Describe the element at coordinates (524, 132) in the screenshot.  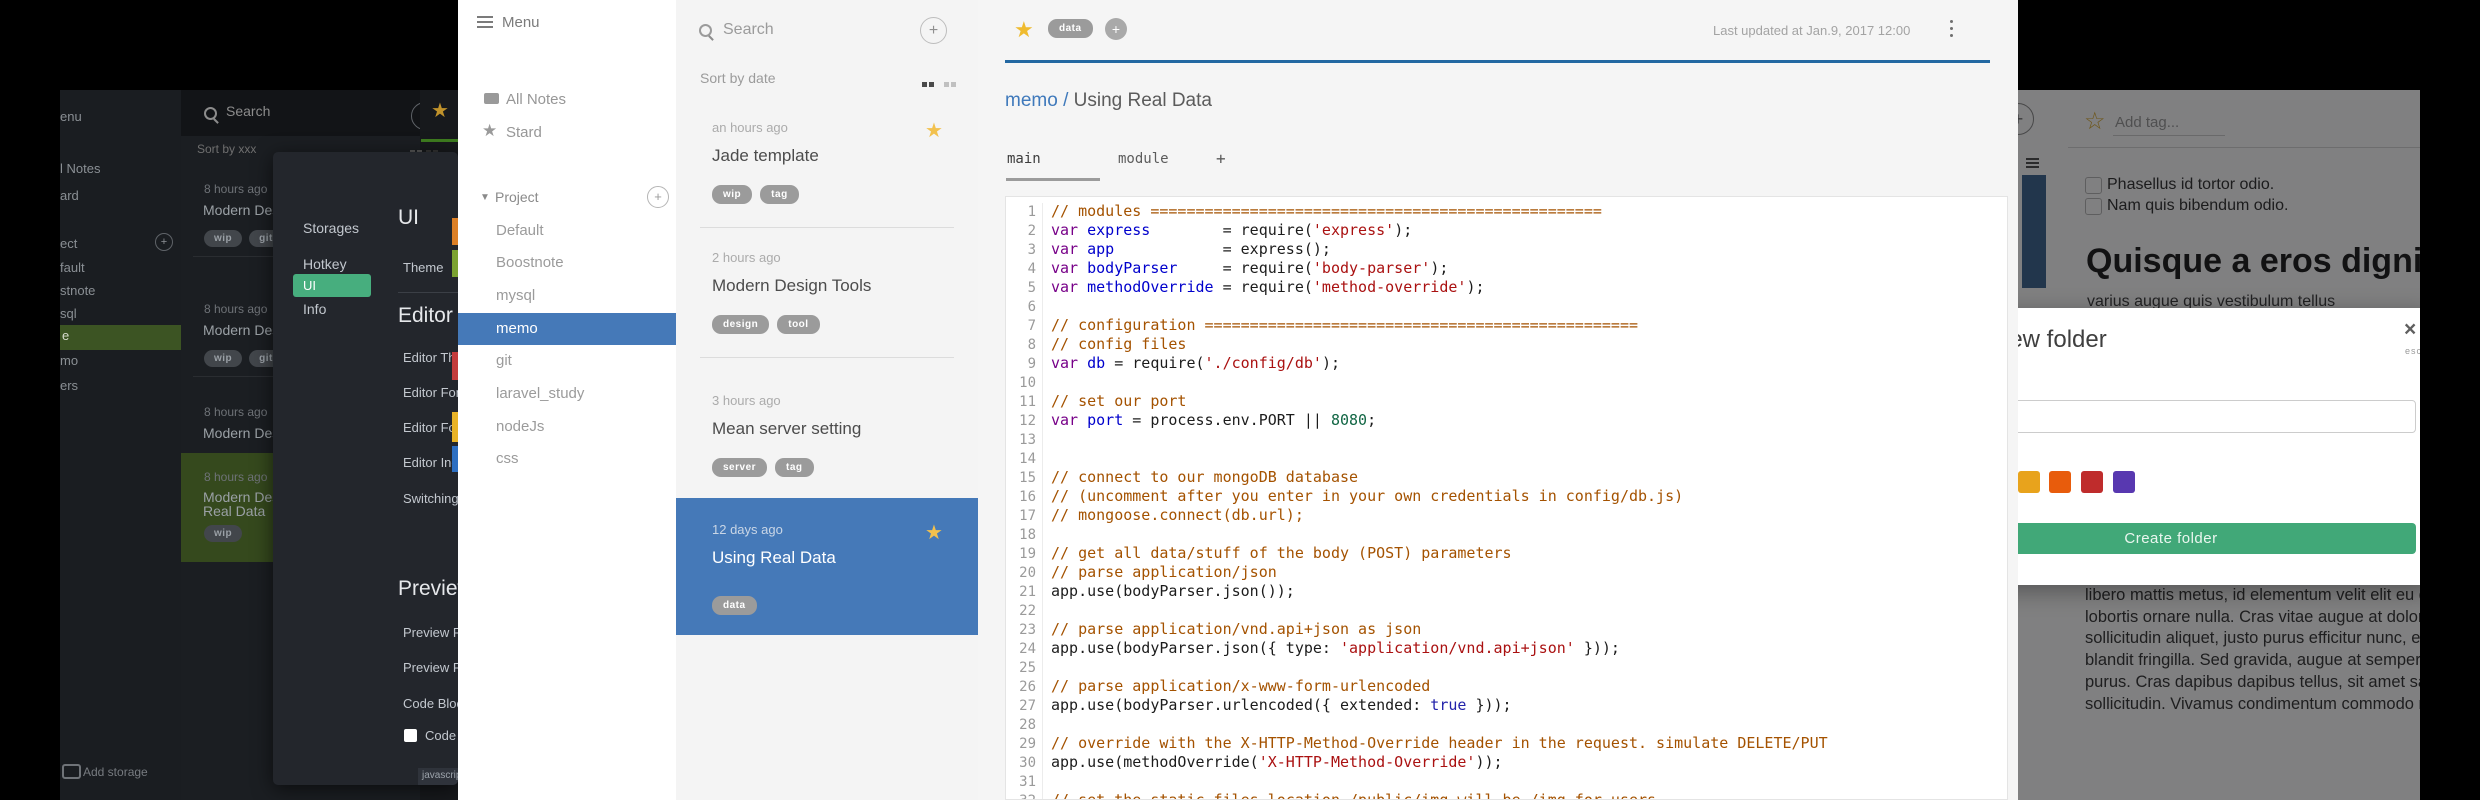
I see `sidebar-item-starred: Stard` at that location.